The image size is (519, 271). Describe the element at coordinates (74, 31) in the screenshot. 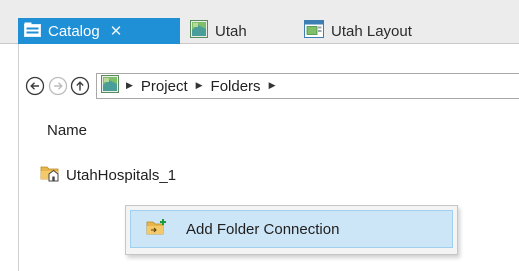

I see `tab-catalog-label: Catalog` at that location.